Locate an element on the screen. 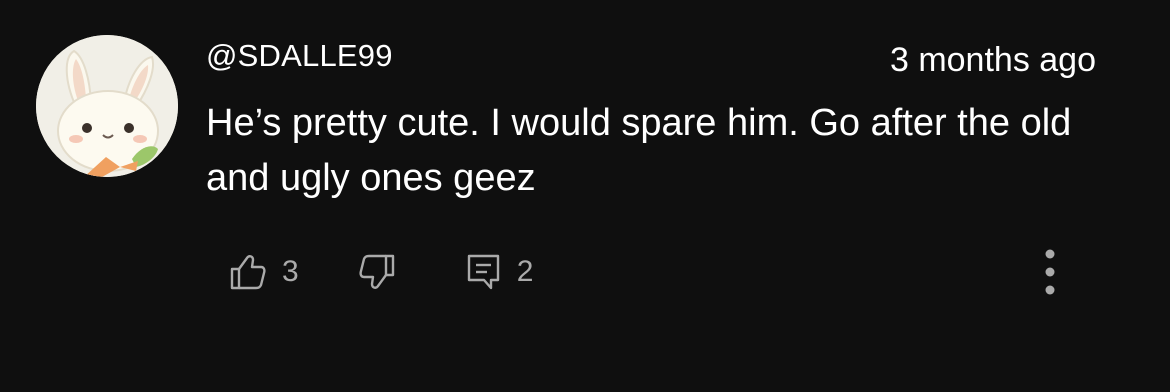 Image resolution: width=1170 pixels, height=392 pixels. comment-timestamp: 3 months ago is located at coordinates (992, 60).